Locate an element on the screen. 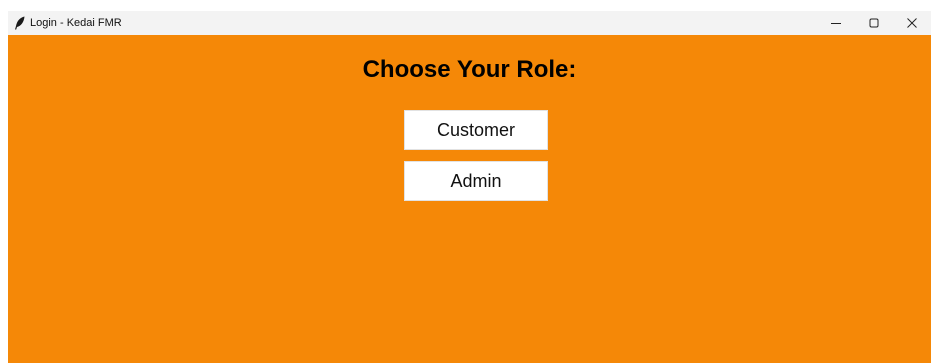 The image size is (931, 363). customer-button: Customer is located at coordinates (476, 130).